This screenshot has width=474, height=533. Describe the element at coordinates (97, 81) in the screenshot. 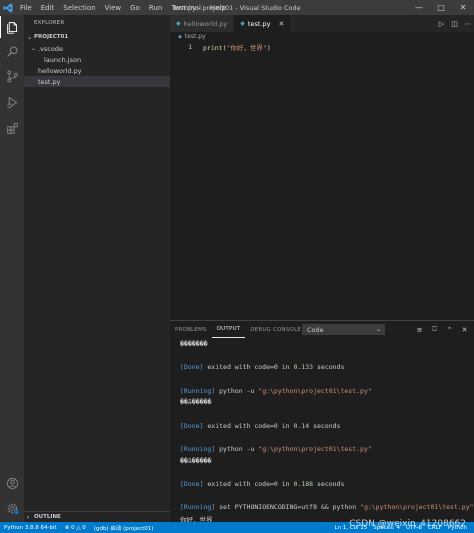

I see `tree-item-test-py: test.py` at that location.